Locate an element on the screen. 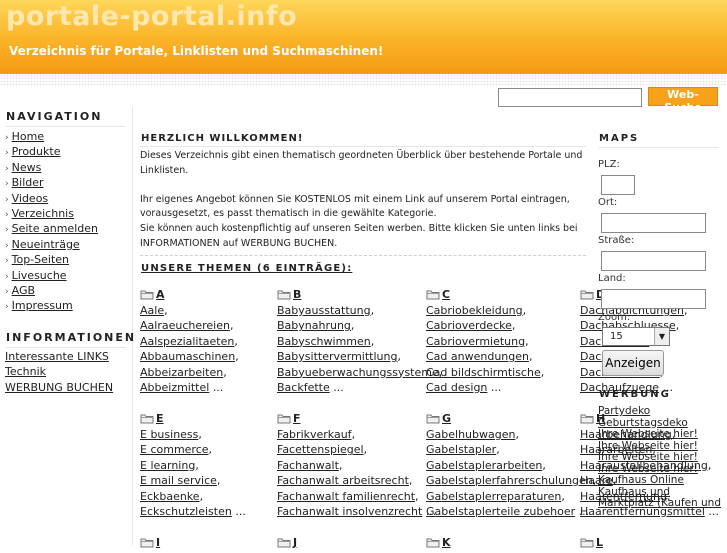 The height and width of the screenshot is (553, 727). nav-item-produkte: › Produkte is located at coordinates (51, 151).